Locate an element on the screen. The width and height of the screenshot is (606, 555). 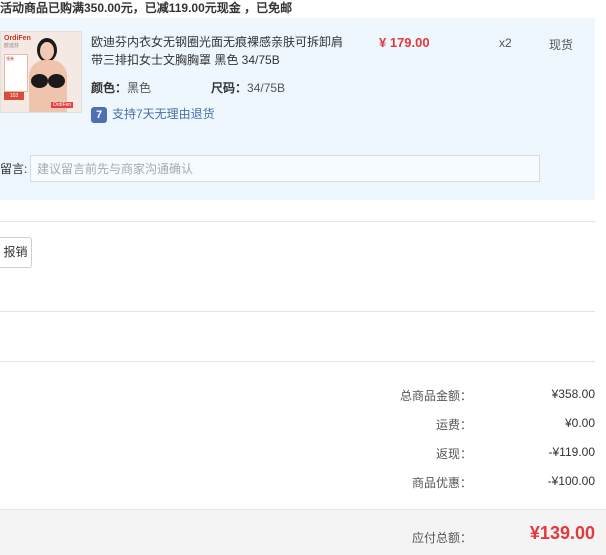
discount-label: 商品优惠： is located at coordinates (441, 483).